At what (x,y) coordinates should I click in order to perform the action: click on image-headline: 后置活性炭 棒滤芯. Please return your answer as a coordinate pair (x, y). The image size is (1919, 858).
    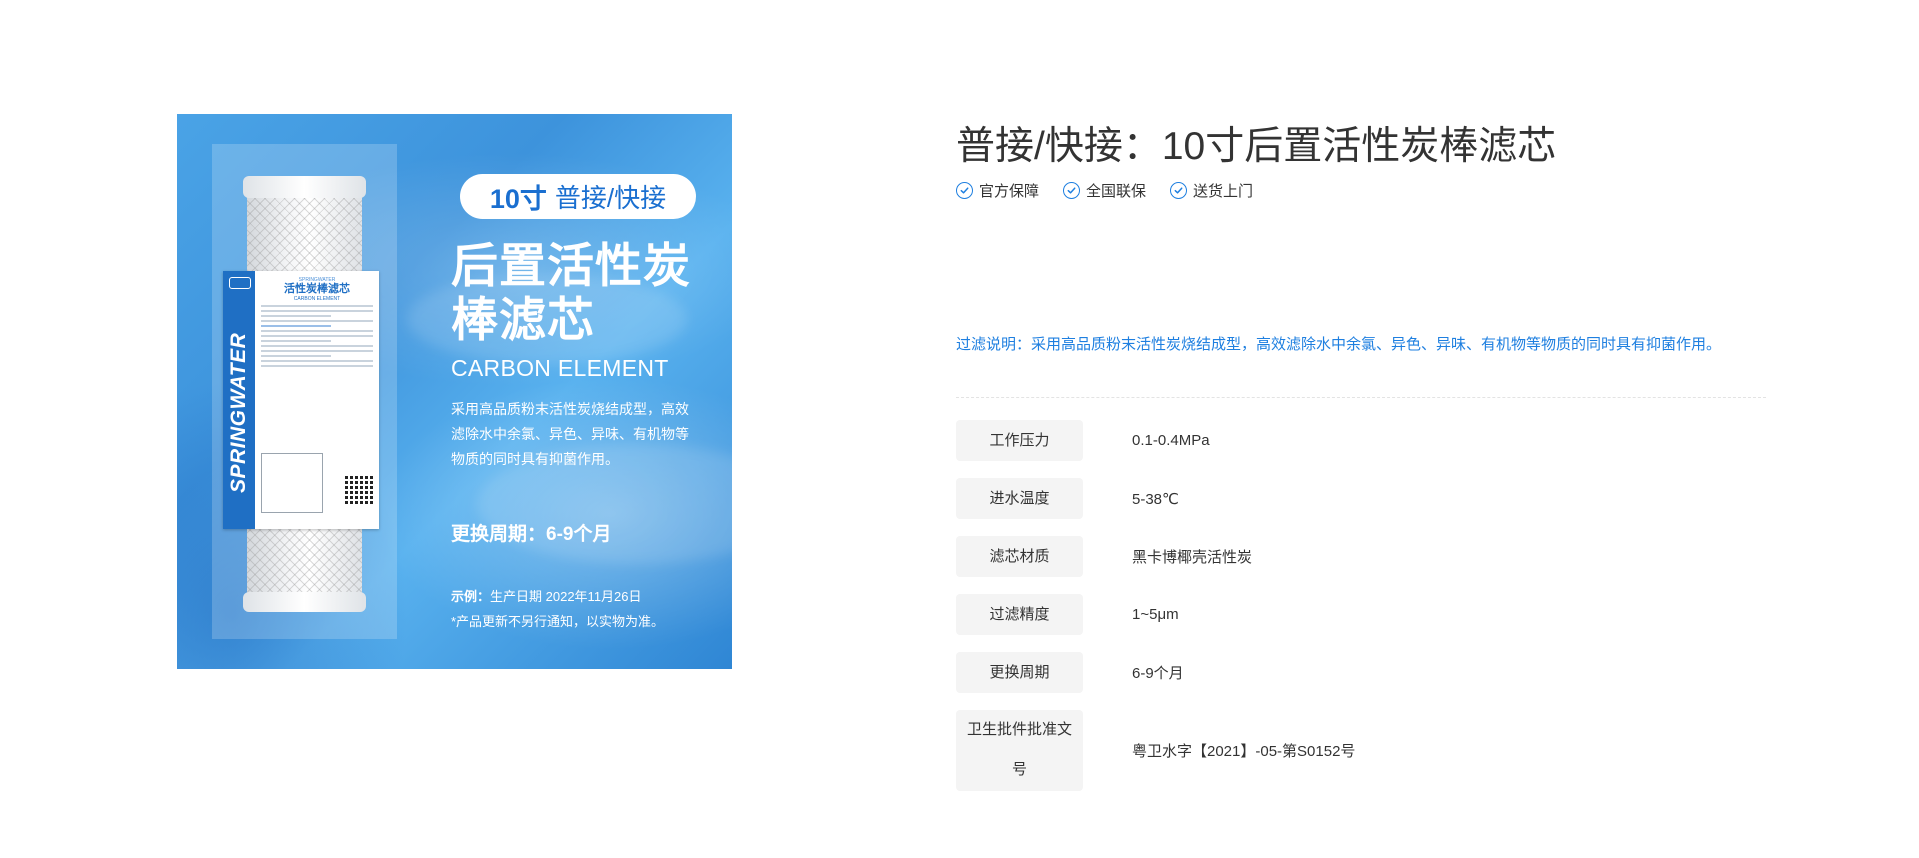
    Looking at the image, I should click on (586, 293).